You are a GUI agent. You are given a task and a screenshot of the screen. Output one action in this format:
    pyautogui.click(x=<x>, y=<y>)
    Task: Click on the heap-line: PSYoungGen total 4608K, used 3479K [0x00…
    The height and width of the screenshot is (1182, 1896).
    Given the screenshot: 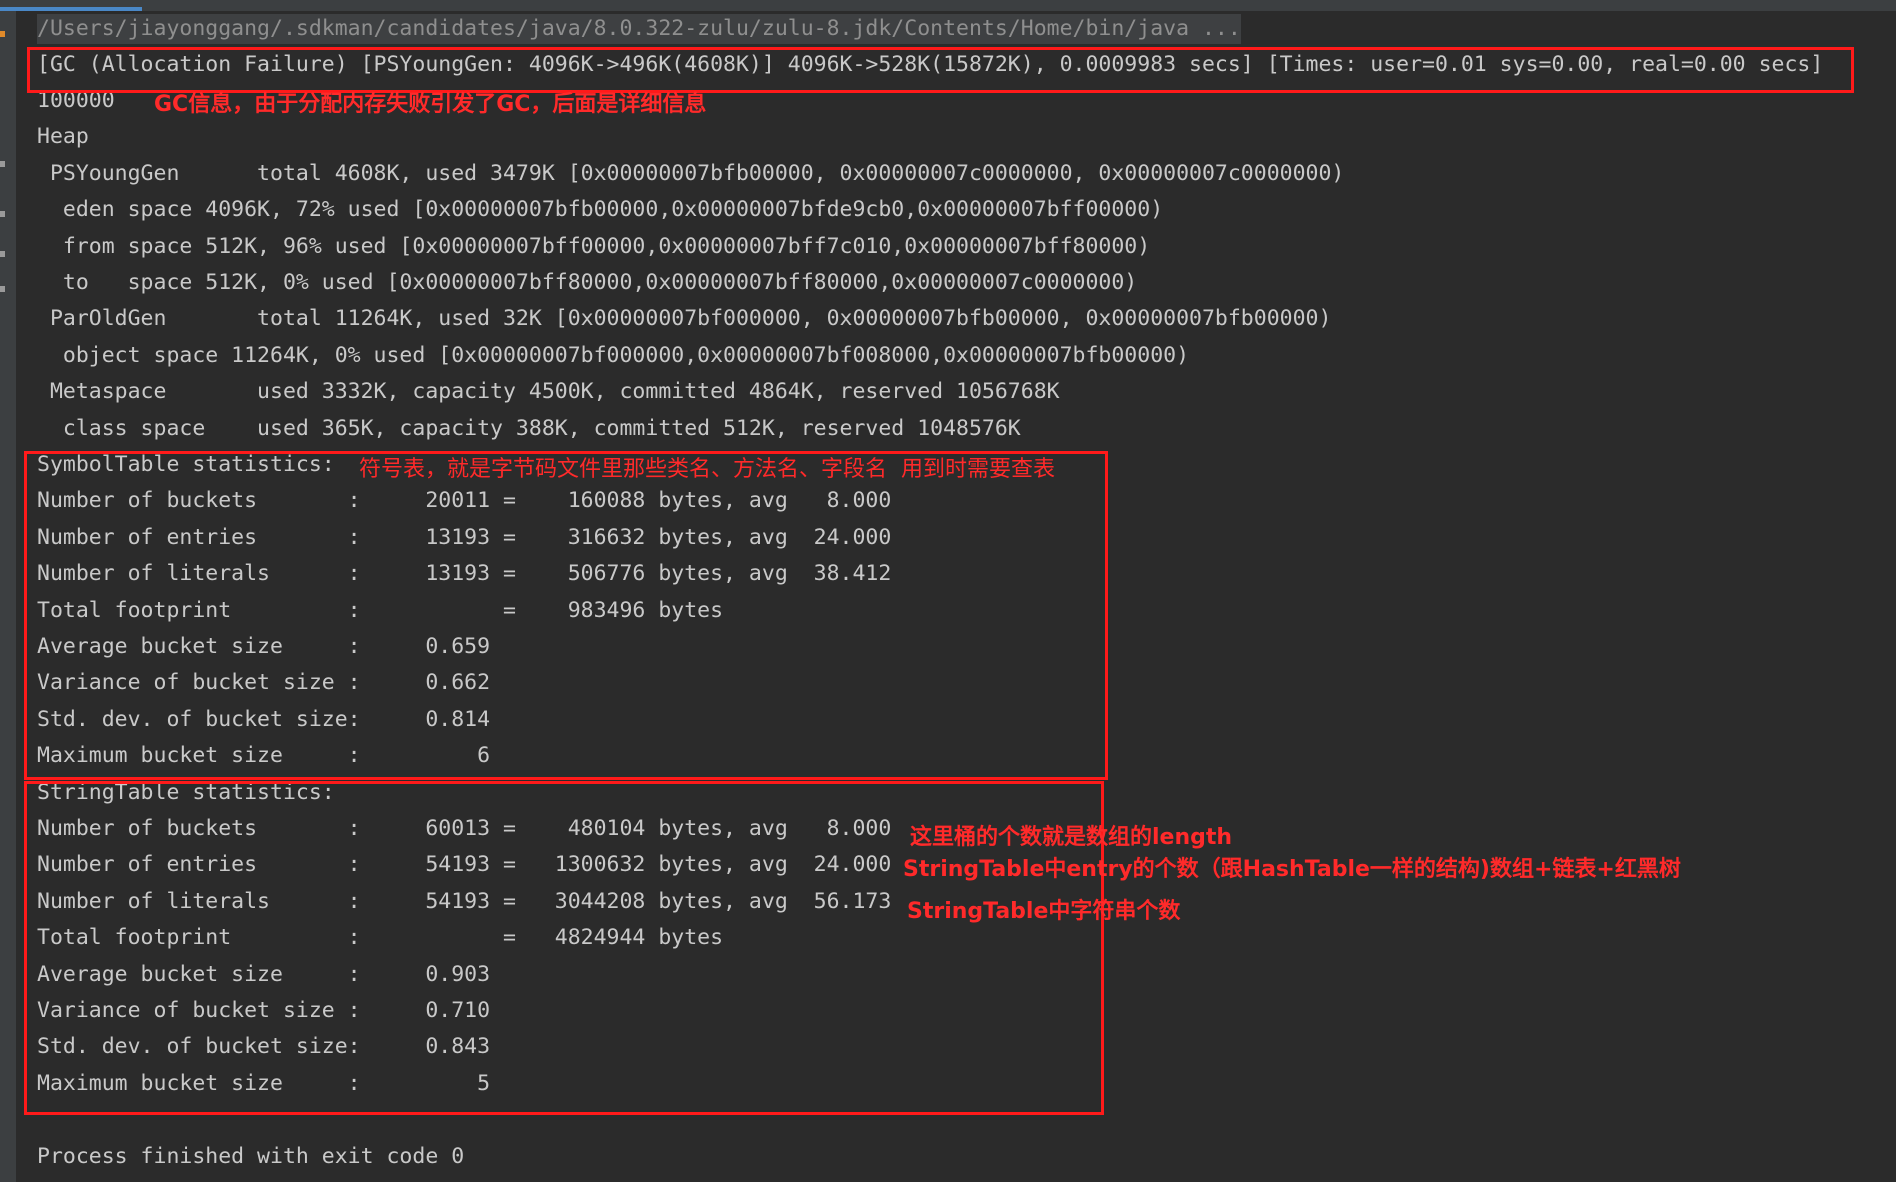 What is the action you would take?
    pyautogui.click(x=691, y=173)
    